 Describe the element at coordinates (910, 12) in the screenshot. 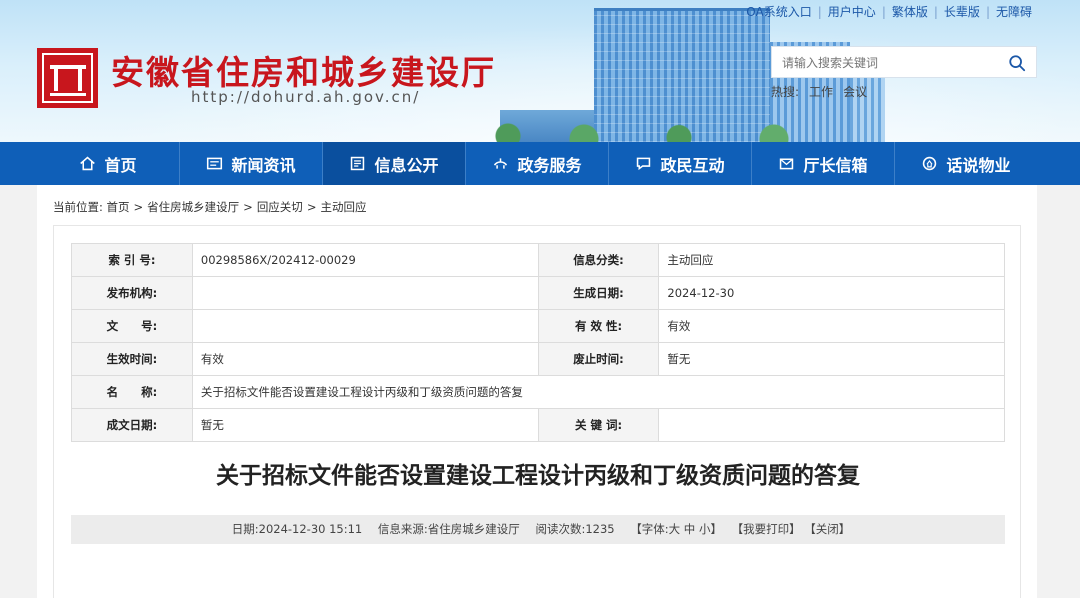

I see `top-link-traditional: 繁体版` at that location.